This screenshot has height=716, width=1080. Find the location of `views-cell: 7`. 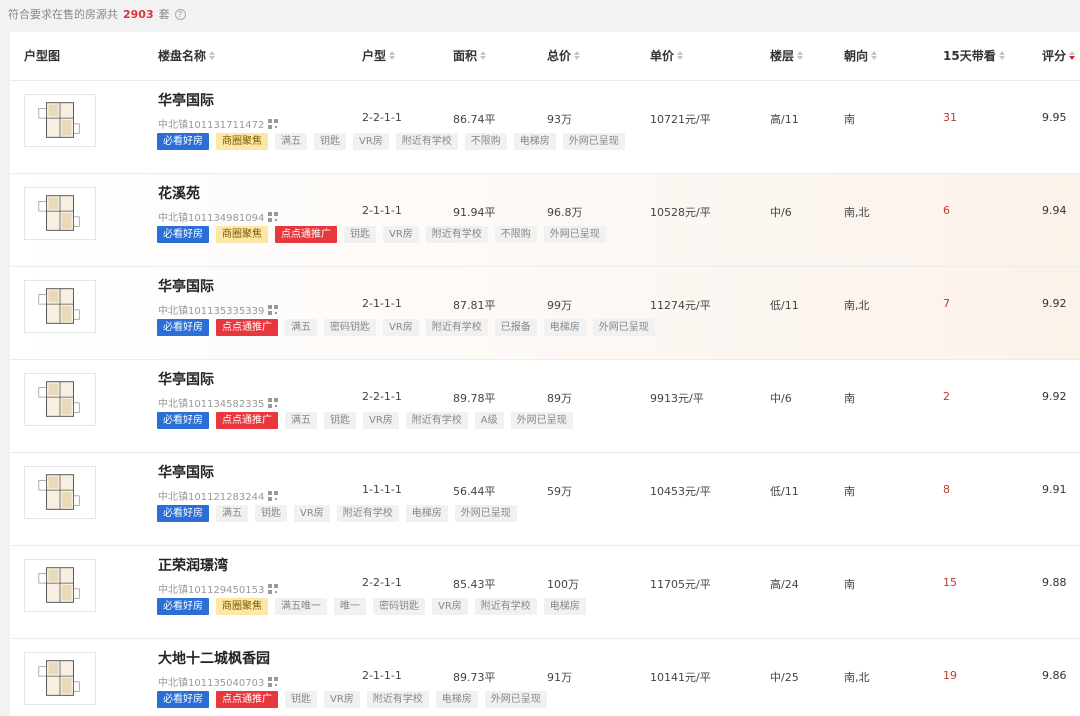

views-cell: 7 is located at coordinates (946, 303).